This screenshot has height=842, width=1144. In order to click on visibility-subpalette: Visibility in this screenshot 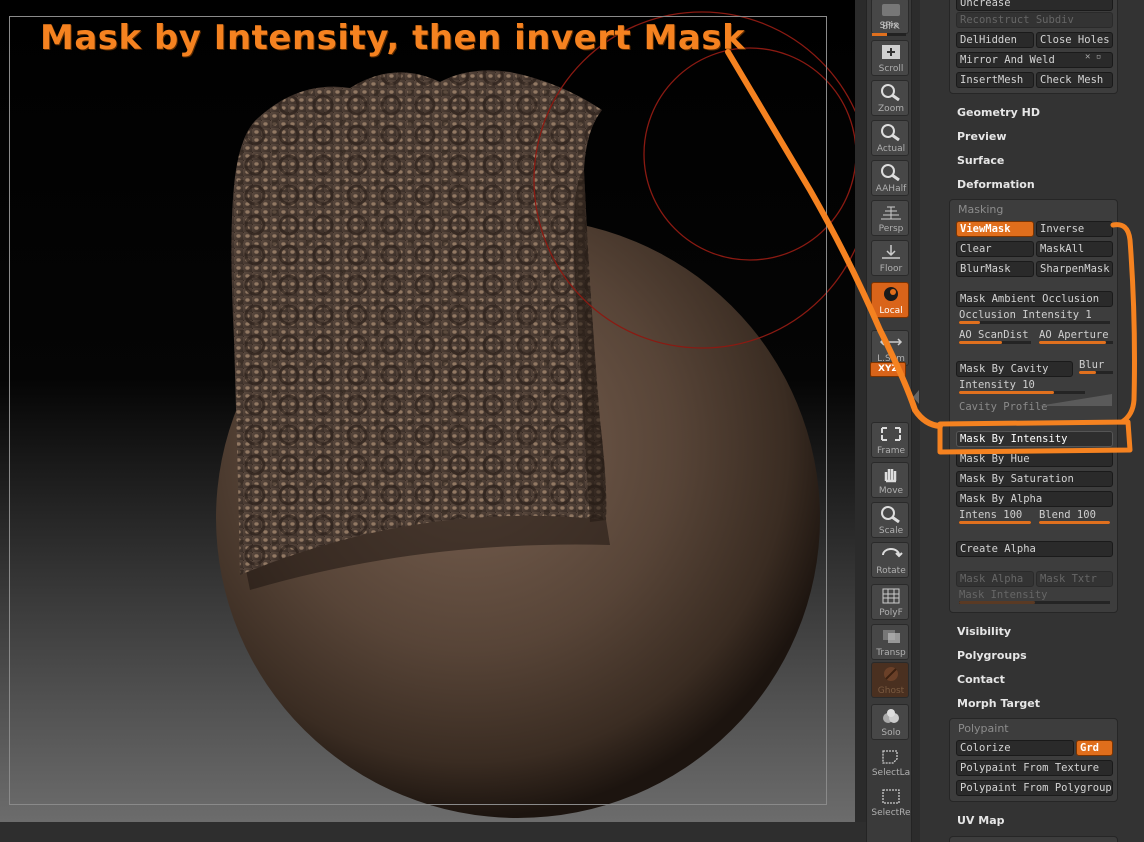, I will do `click(984, 631)`.